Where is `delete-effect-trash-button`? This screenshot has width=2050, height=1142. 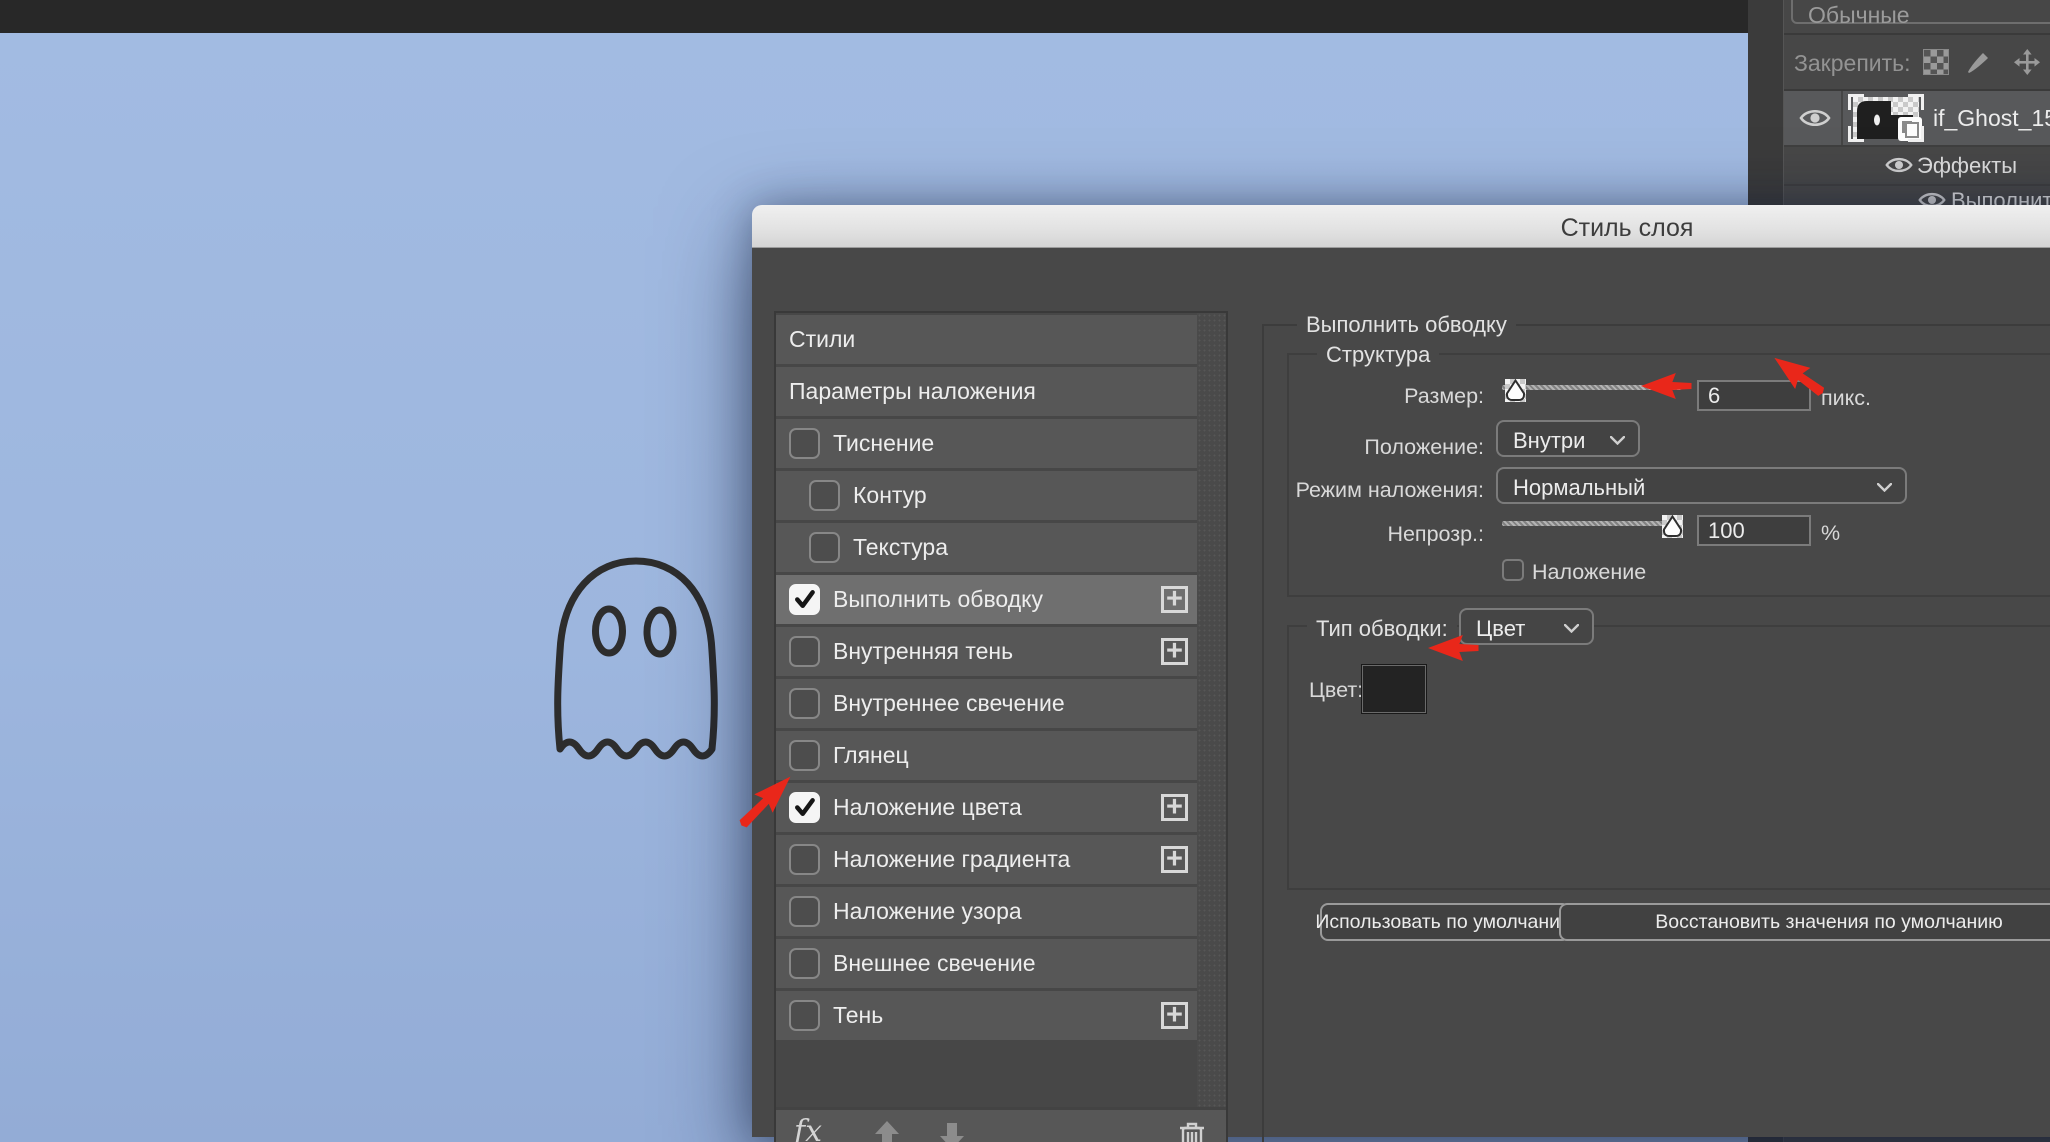 delete-effect-trash-button is located at coordinates (1192, 1130).